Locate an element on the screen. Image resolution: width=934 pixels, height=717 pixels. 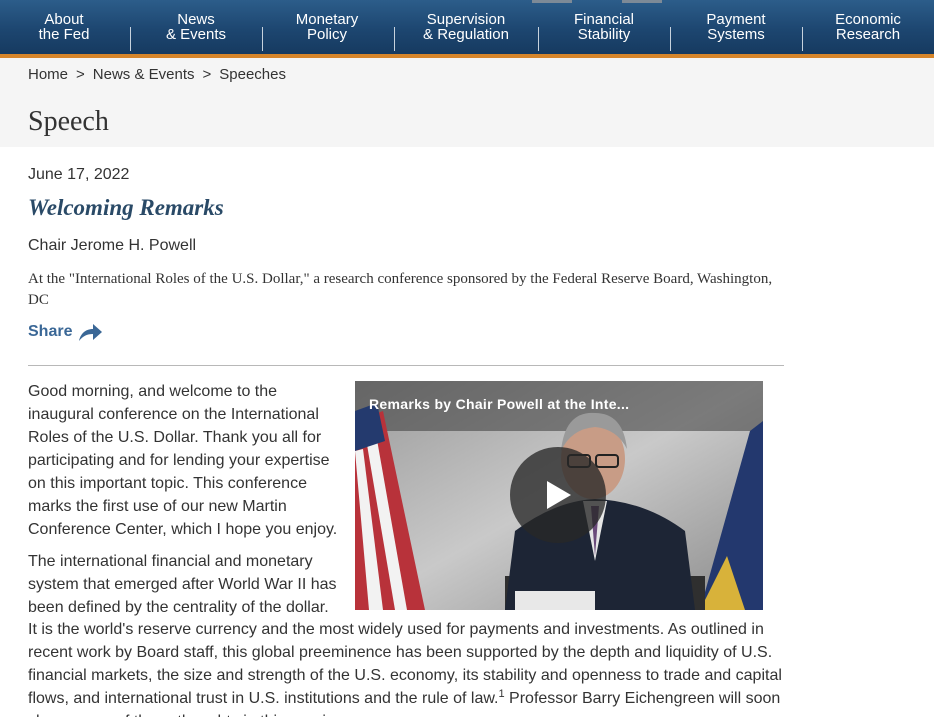
play-button is located at coordinates (558, 495).